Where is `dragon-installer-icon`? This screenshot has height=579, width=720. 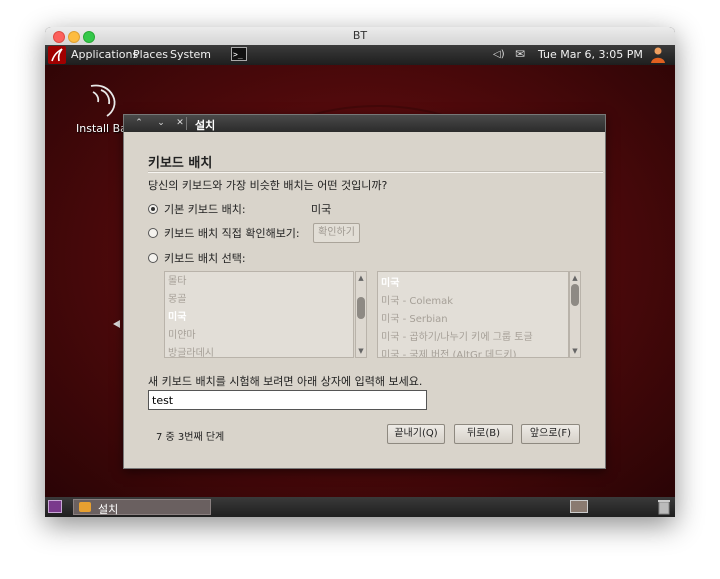 dragon-installer-icon is located at coordinates (103, 100).